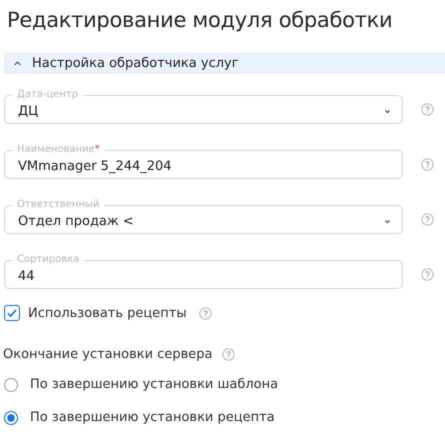  What do you see at coordinates (12, 313) in the screenshot?
I see `checkbox` at bounding box center [12, 313].